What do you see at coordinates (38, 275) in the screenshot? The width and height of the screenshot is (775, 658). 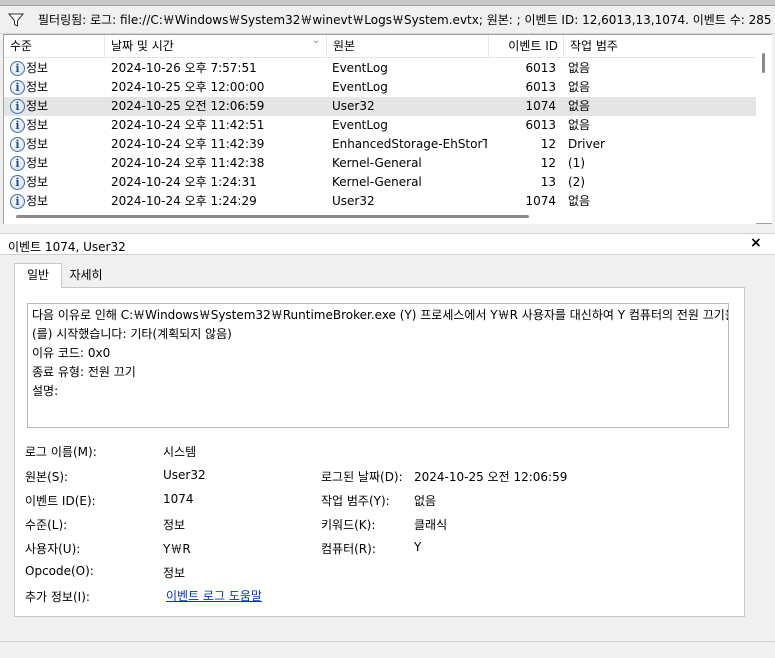 I see `tab-general: 일반` at bounding box center [38, 275].